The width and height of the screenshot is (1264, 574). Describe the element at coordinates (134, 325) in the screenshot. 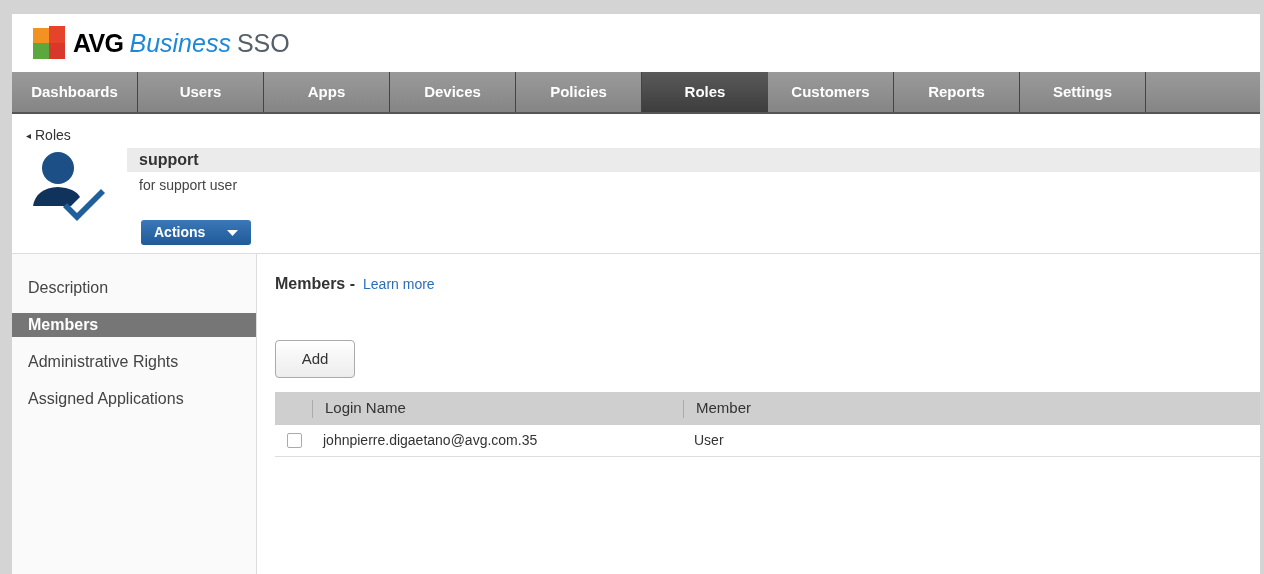

I see `sidebar-item: Members` at that location.